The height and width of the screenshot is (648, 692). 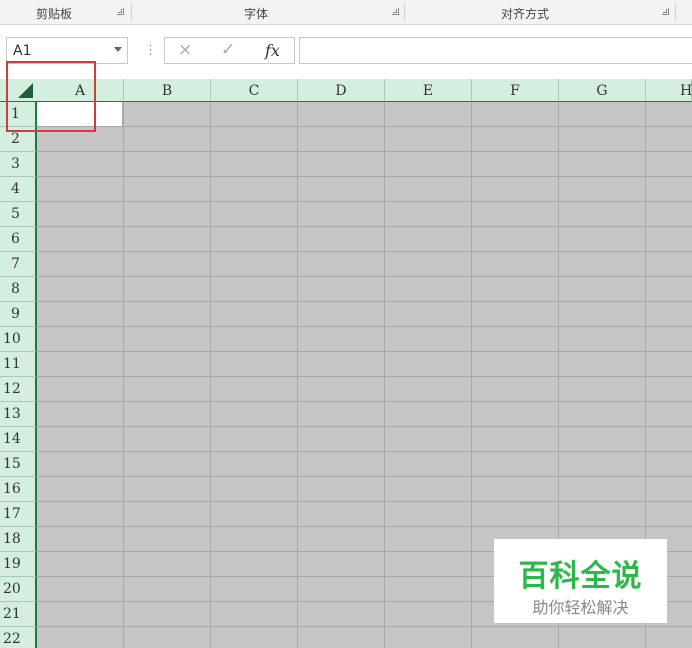 I want to click on watermark-subtitle: 助你轻松解决, so click(x=580, y=607).